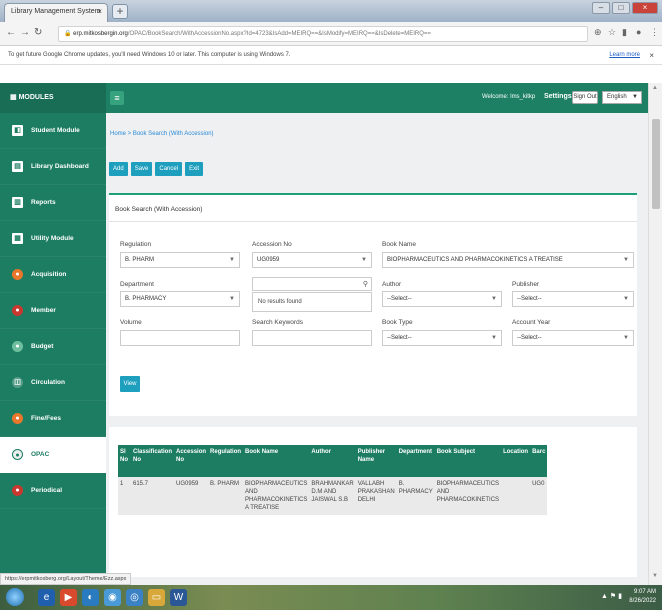  What do you see at coordinates (624, 55) in the screenshot?
I see `learn-more-link: Learn more` at bounding box center [624, 55].